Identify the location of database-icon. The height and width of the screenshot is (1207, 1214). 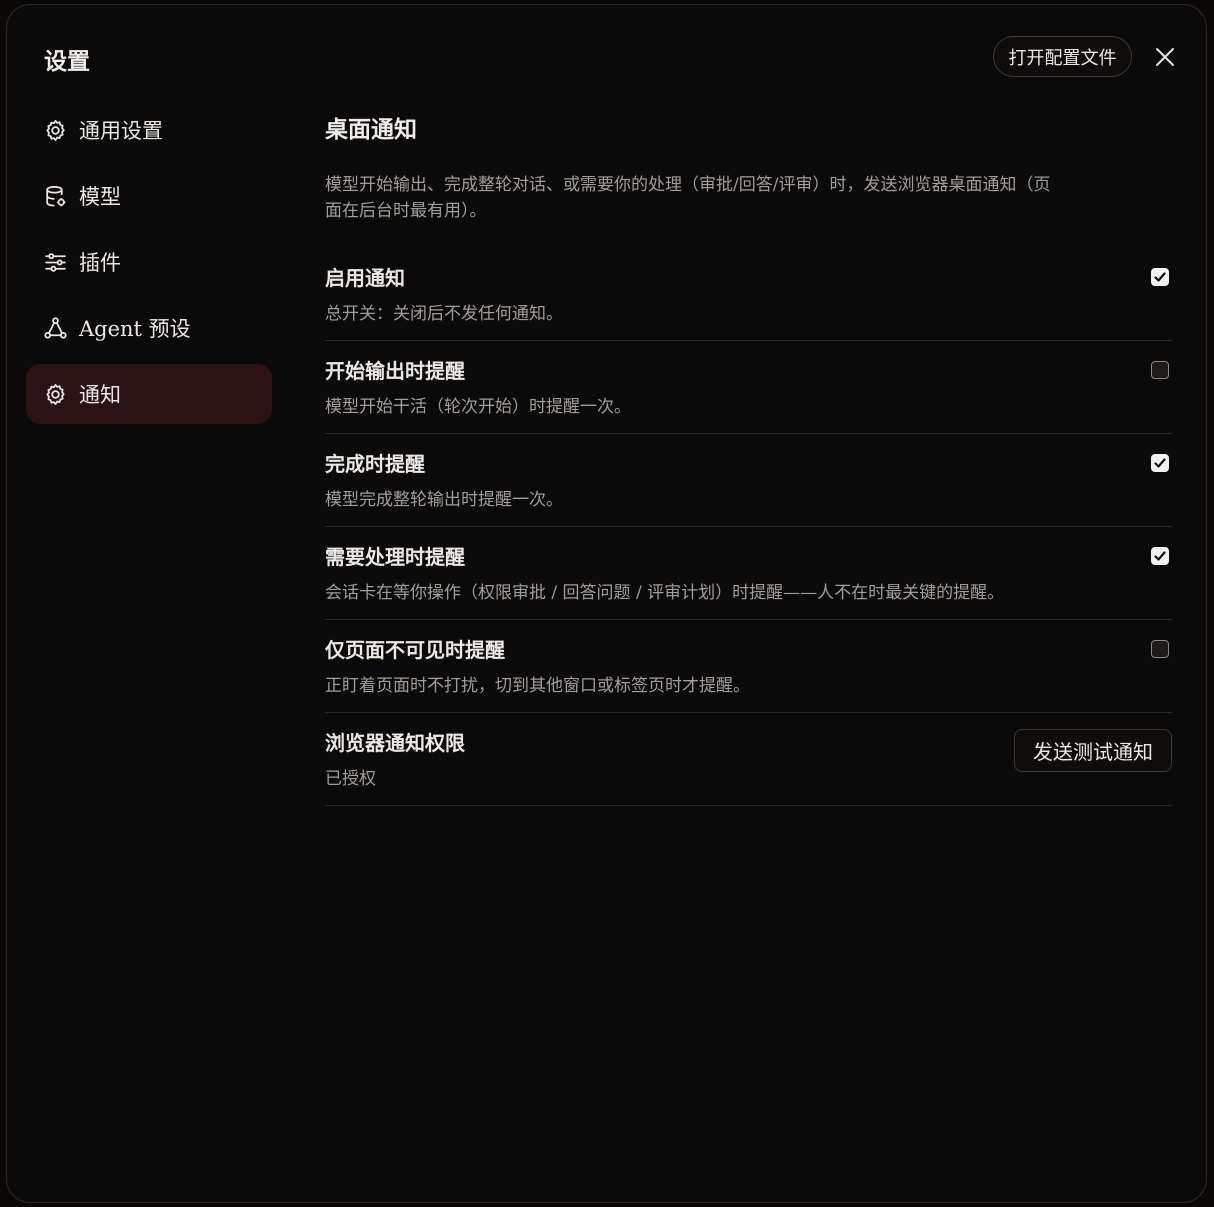
(56, 196).